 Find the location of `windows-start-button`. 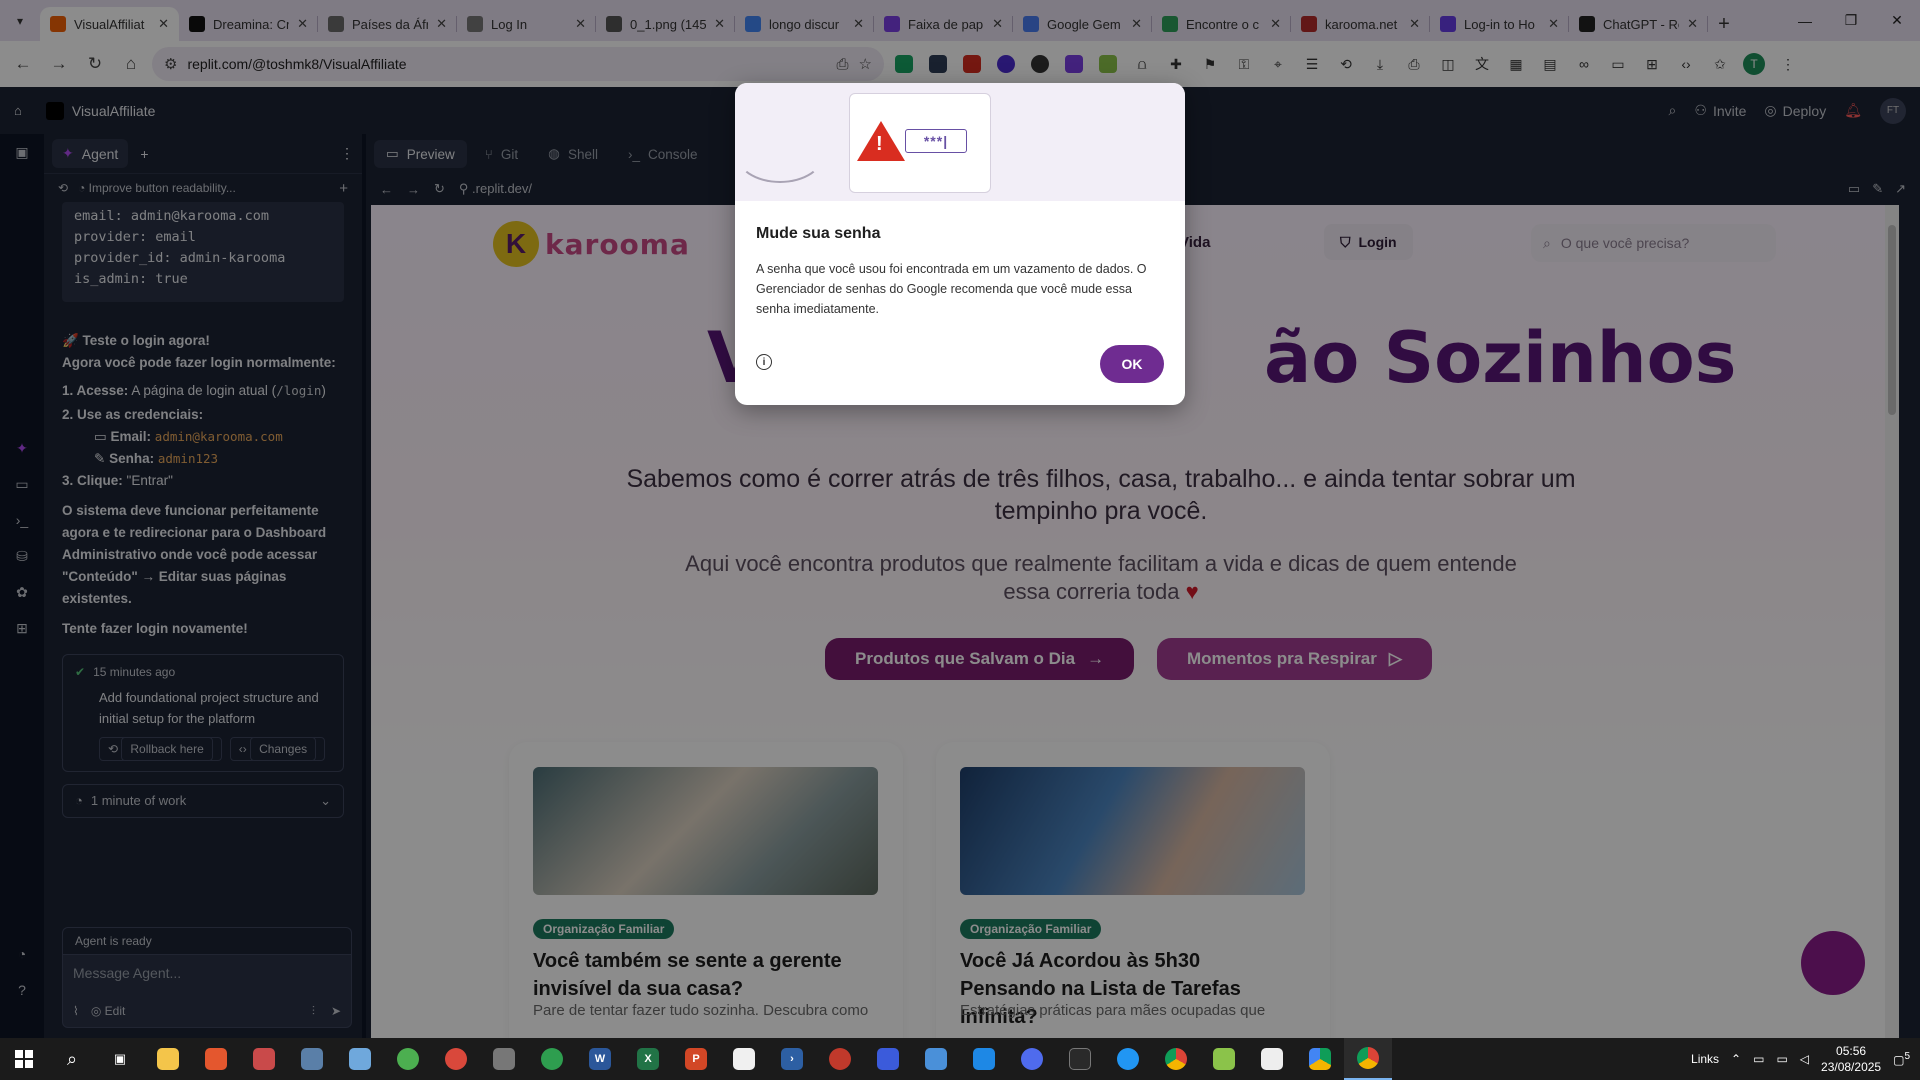

windows-start-button is located at coordinates (24, 1059).